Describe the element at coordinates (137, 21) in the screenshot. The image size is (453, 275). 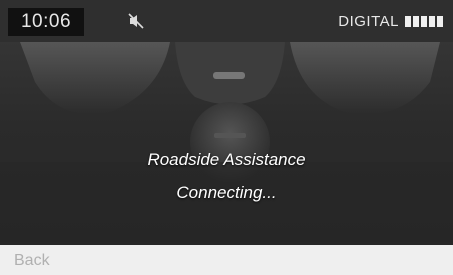
I see `speaker-muted-icon` at that location.